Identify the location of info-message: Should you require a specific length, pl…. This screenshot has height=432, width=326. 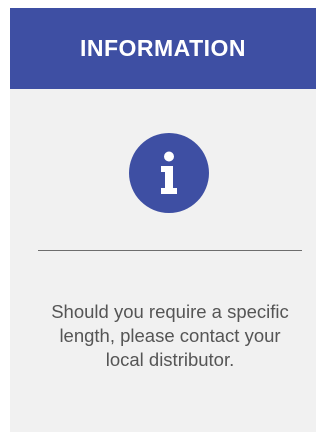
(170, 335).